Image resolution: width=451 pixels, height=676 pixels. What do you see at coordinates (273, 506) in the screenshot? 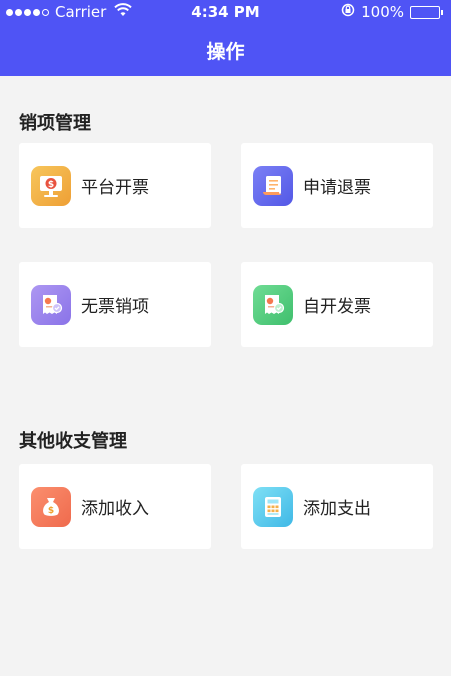
I see `calculator-icon` at bounding box center [273, 506].